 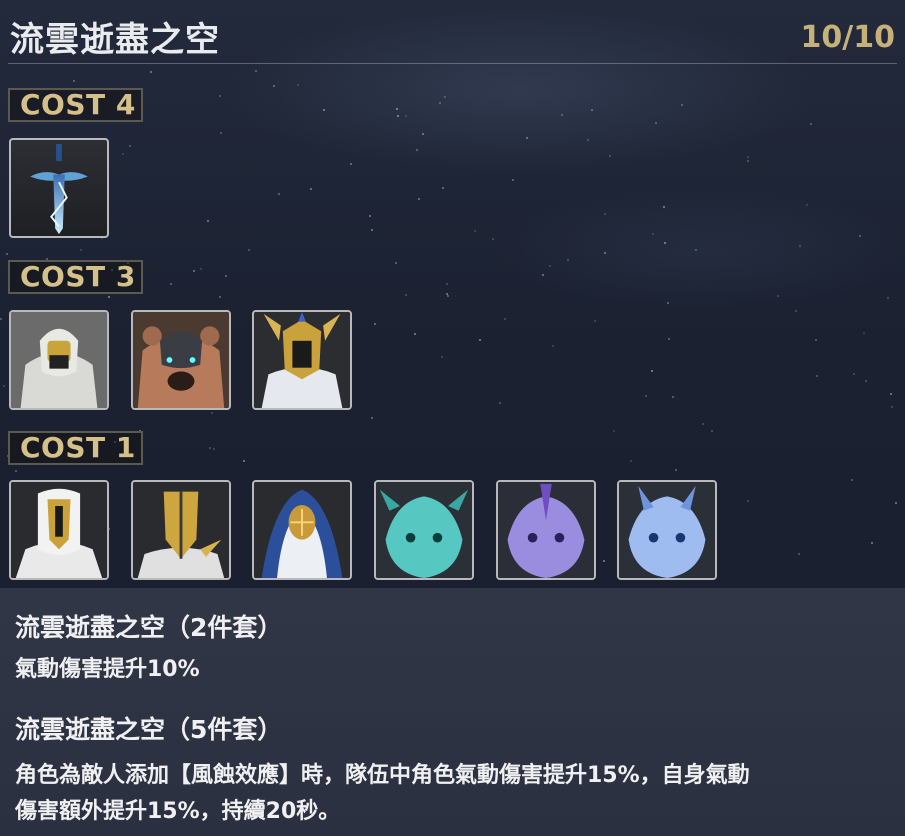 I want to click on echo-slot-teal-dragon, so click(x=424, y=530).